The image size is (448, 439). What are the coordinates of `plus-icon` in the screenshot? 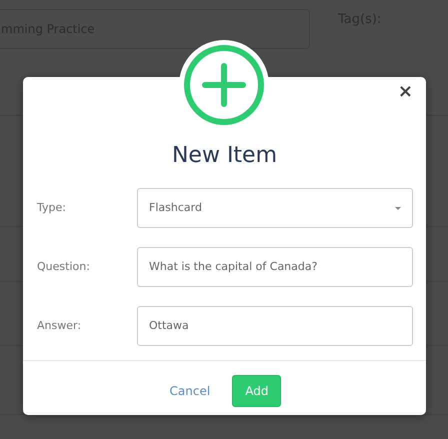 It's located at (224, 85).